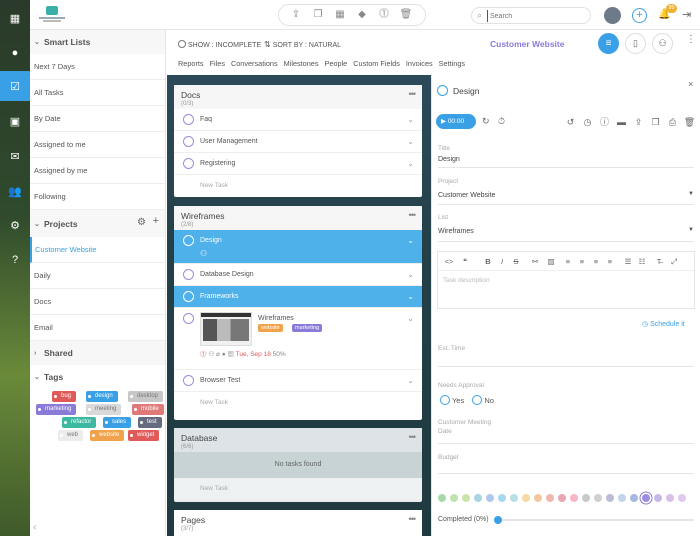 The image size is (700, 536). What do you see at coordinates (97, 67) in the screenshot?
I see `smart-list-item: Next 7 Days` at bounding box center [97, 67].